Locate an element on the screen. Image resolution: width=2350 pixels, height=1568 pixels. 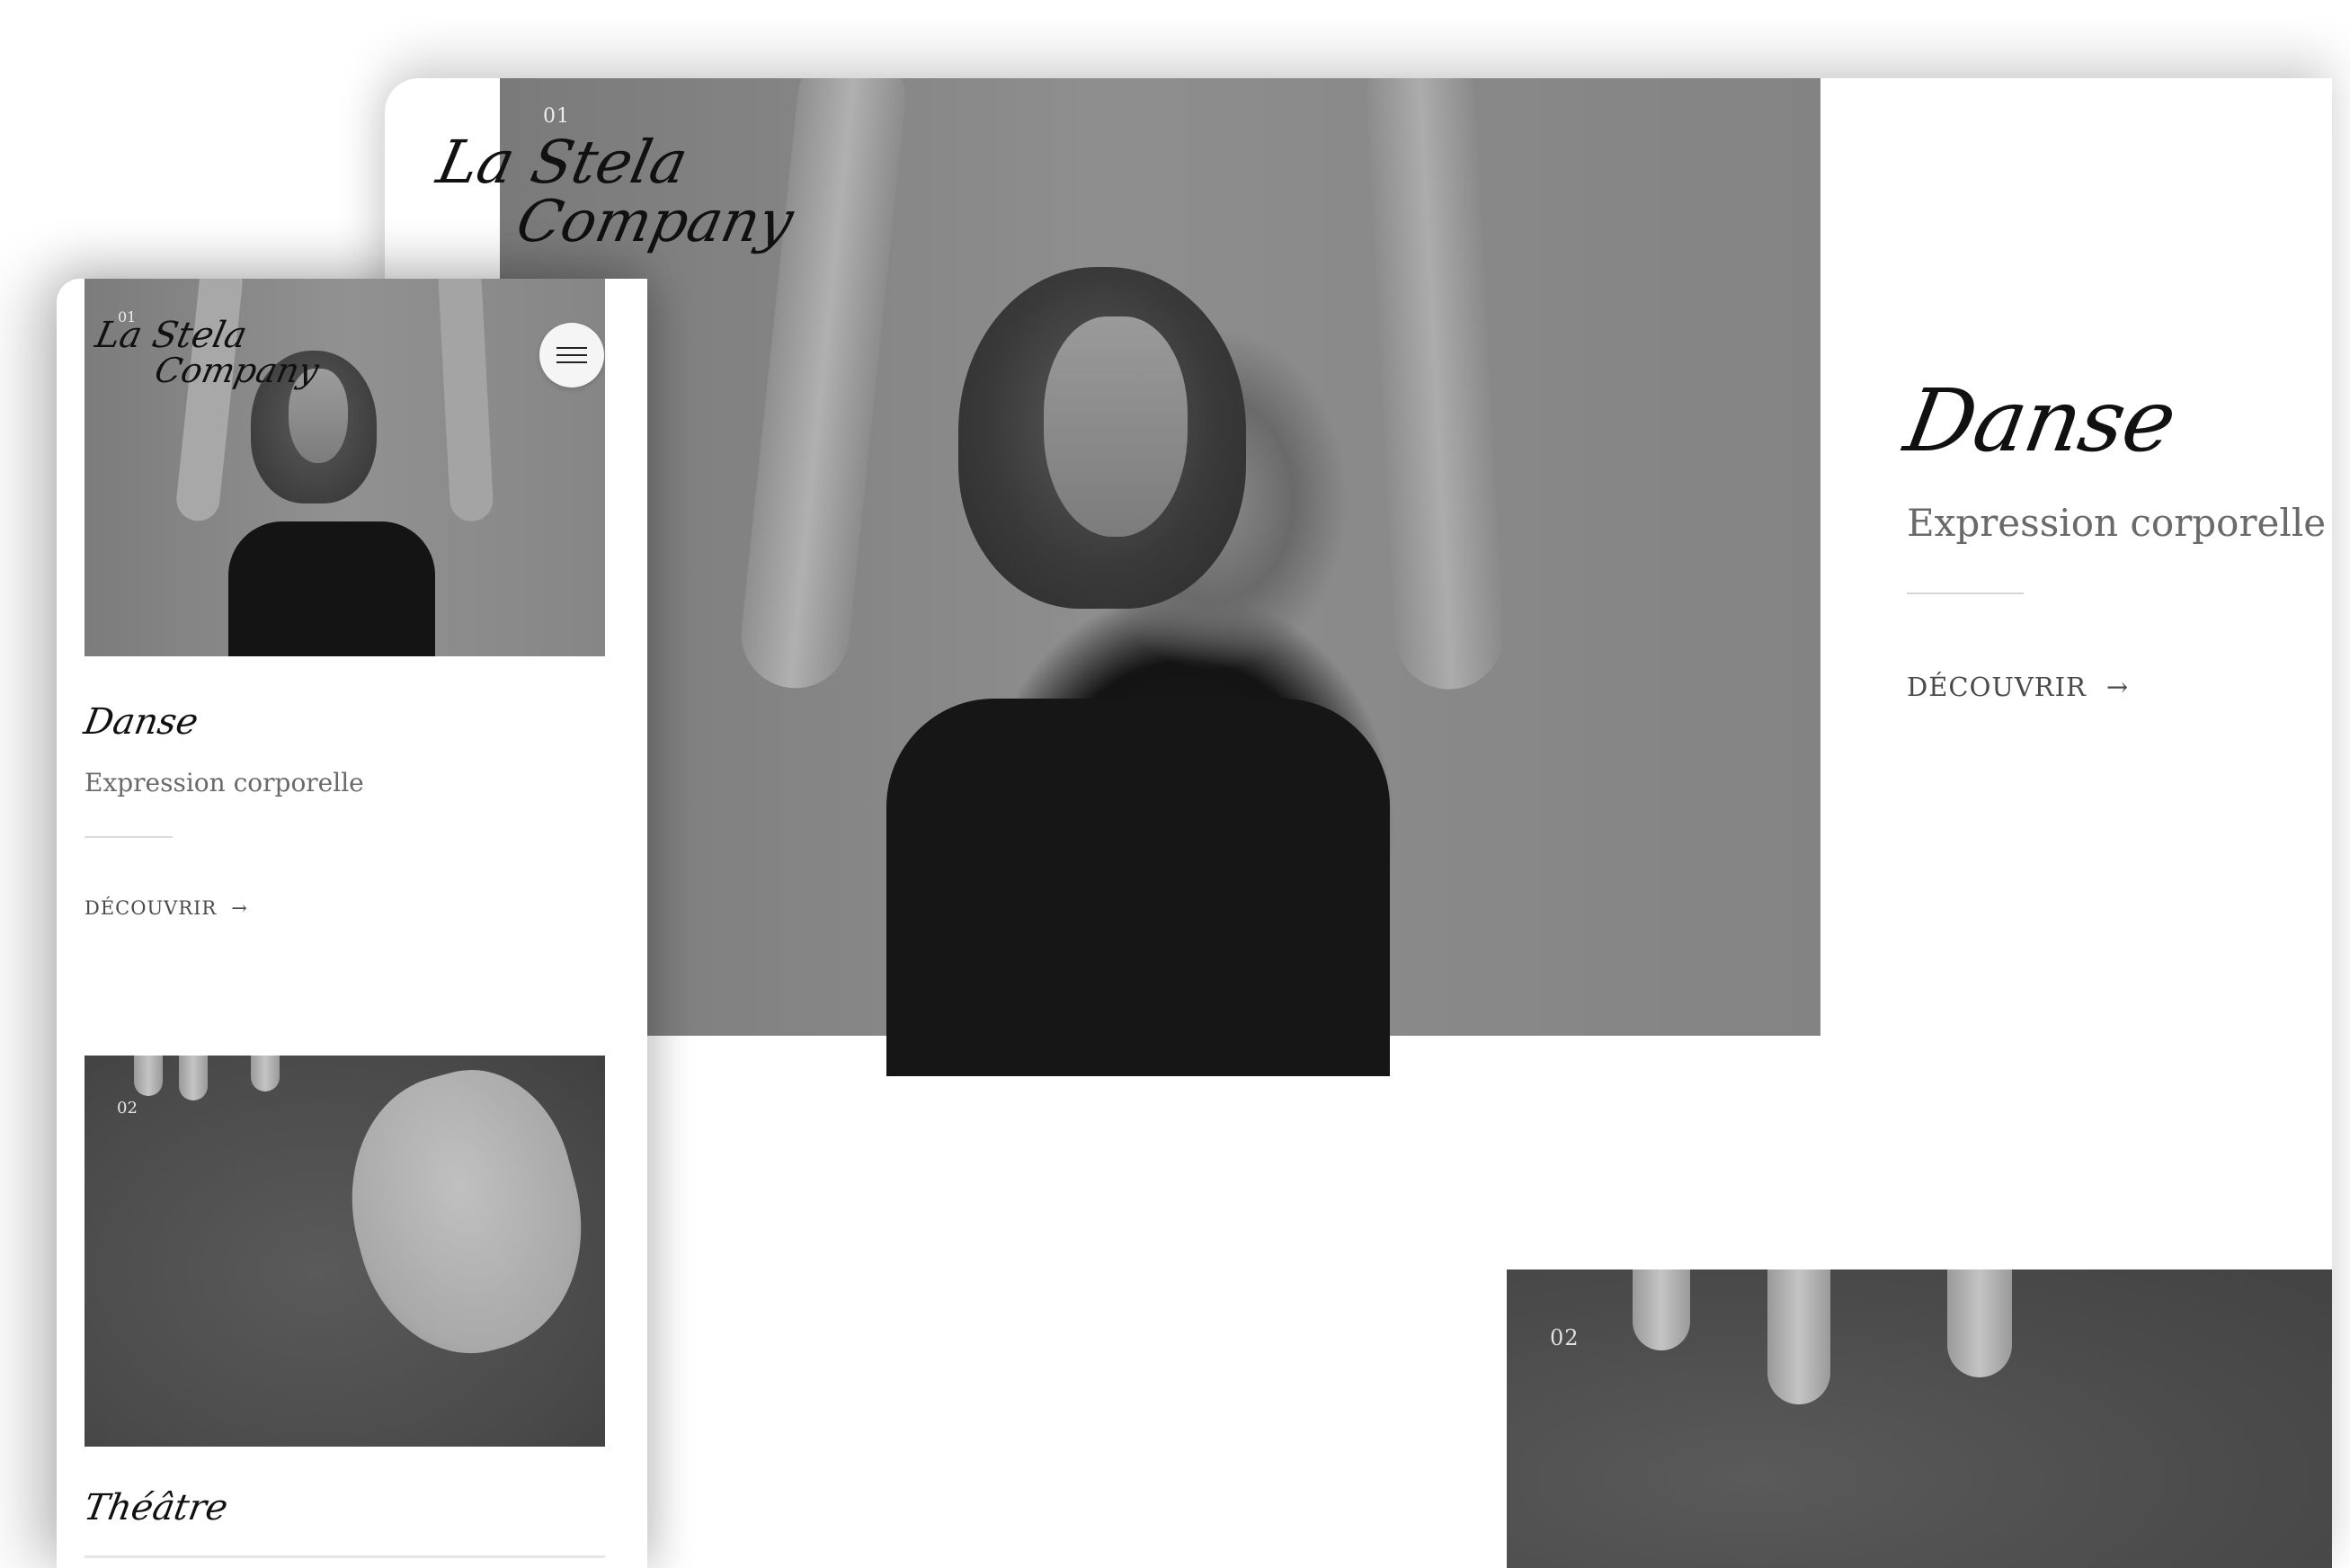
theatre-photo-mobile: 02 is located at coordinates (345, 1251).